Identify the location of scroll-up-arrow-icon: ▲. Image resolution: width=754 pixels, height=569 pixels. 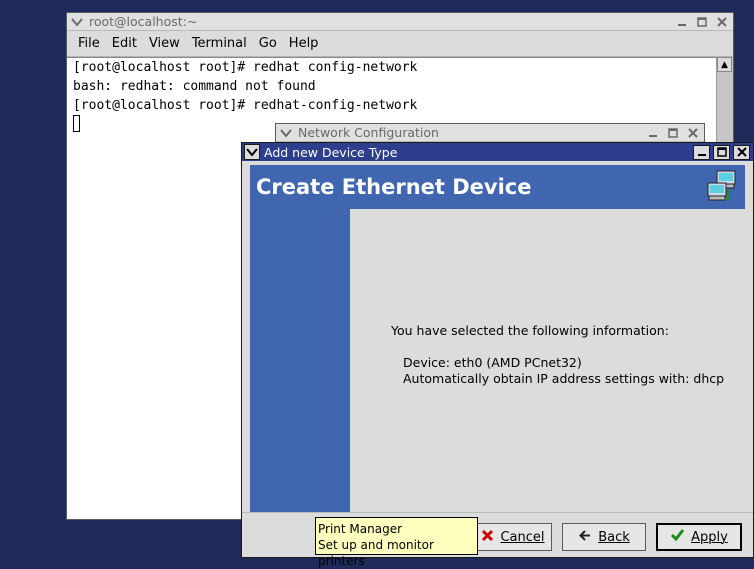
(724, 64).